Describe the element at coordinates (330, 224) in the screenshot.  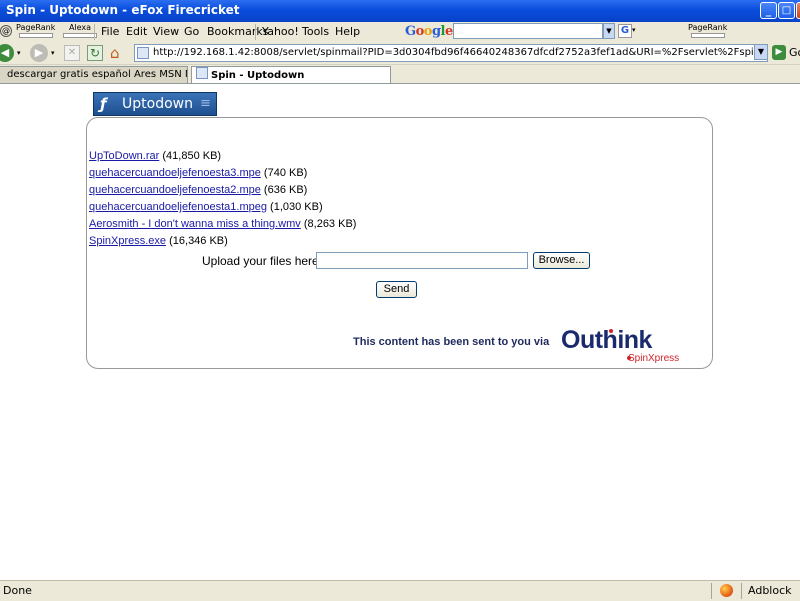
I see `file-size: (8,263 KB)` at that location.